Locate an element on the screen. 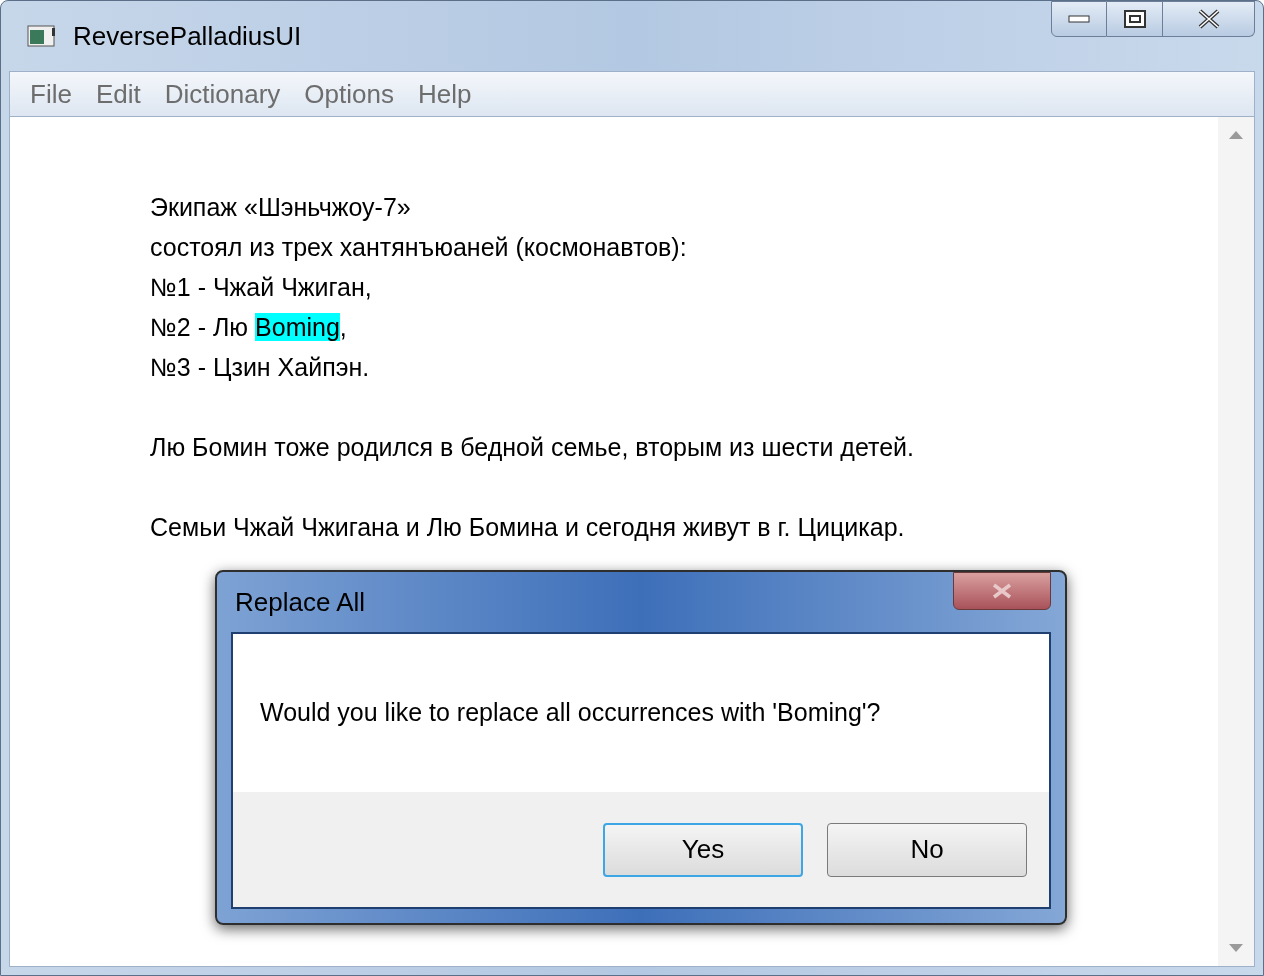 This screenshot has width=1264, height=976. dialog-title: Replace All is located at coordinates (300, 602).